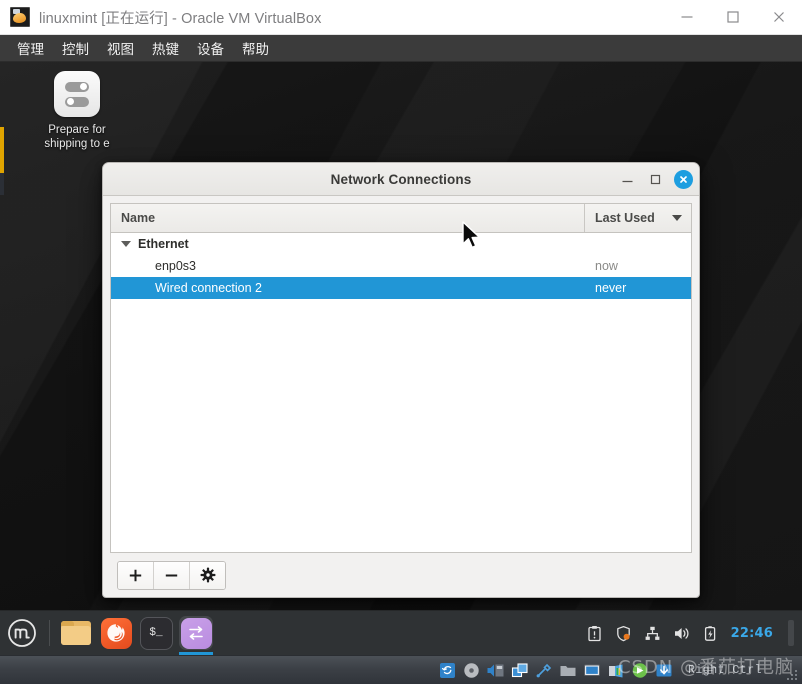 This screenshot has width=802, height=684. Describe the element at coordinates (348, 218) in the screenshot. I see `column-header-name: Name` at that location.